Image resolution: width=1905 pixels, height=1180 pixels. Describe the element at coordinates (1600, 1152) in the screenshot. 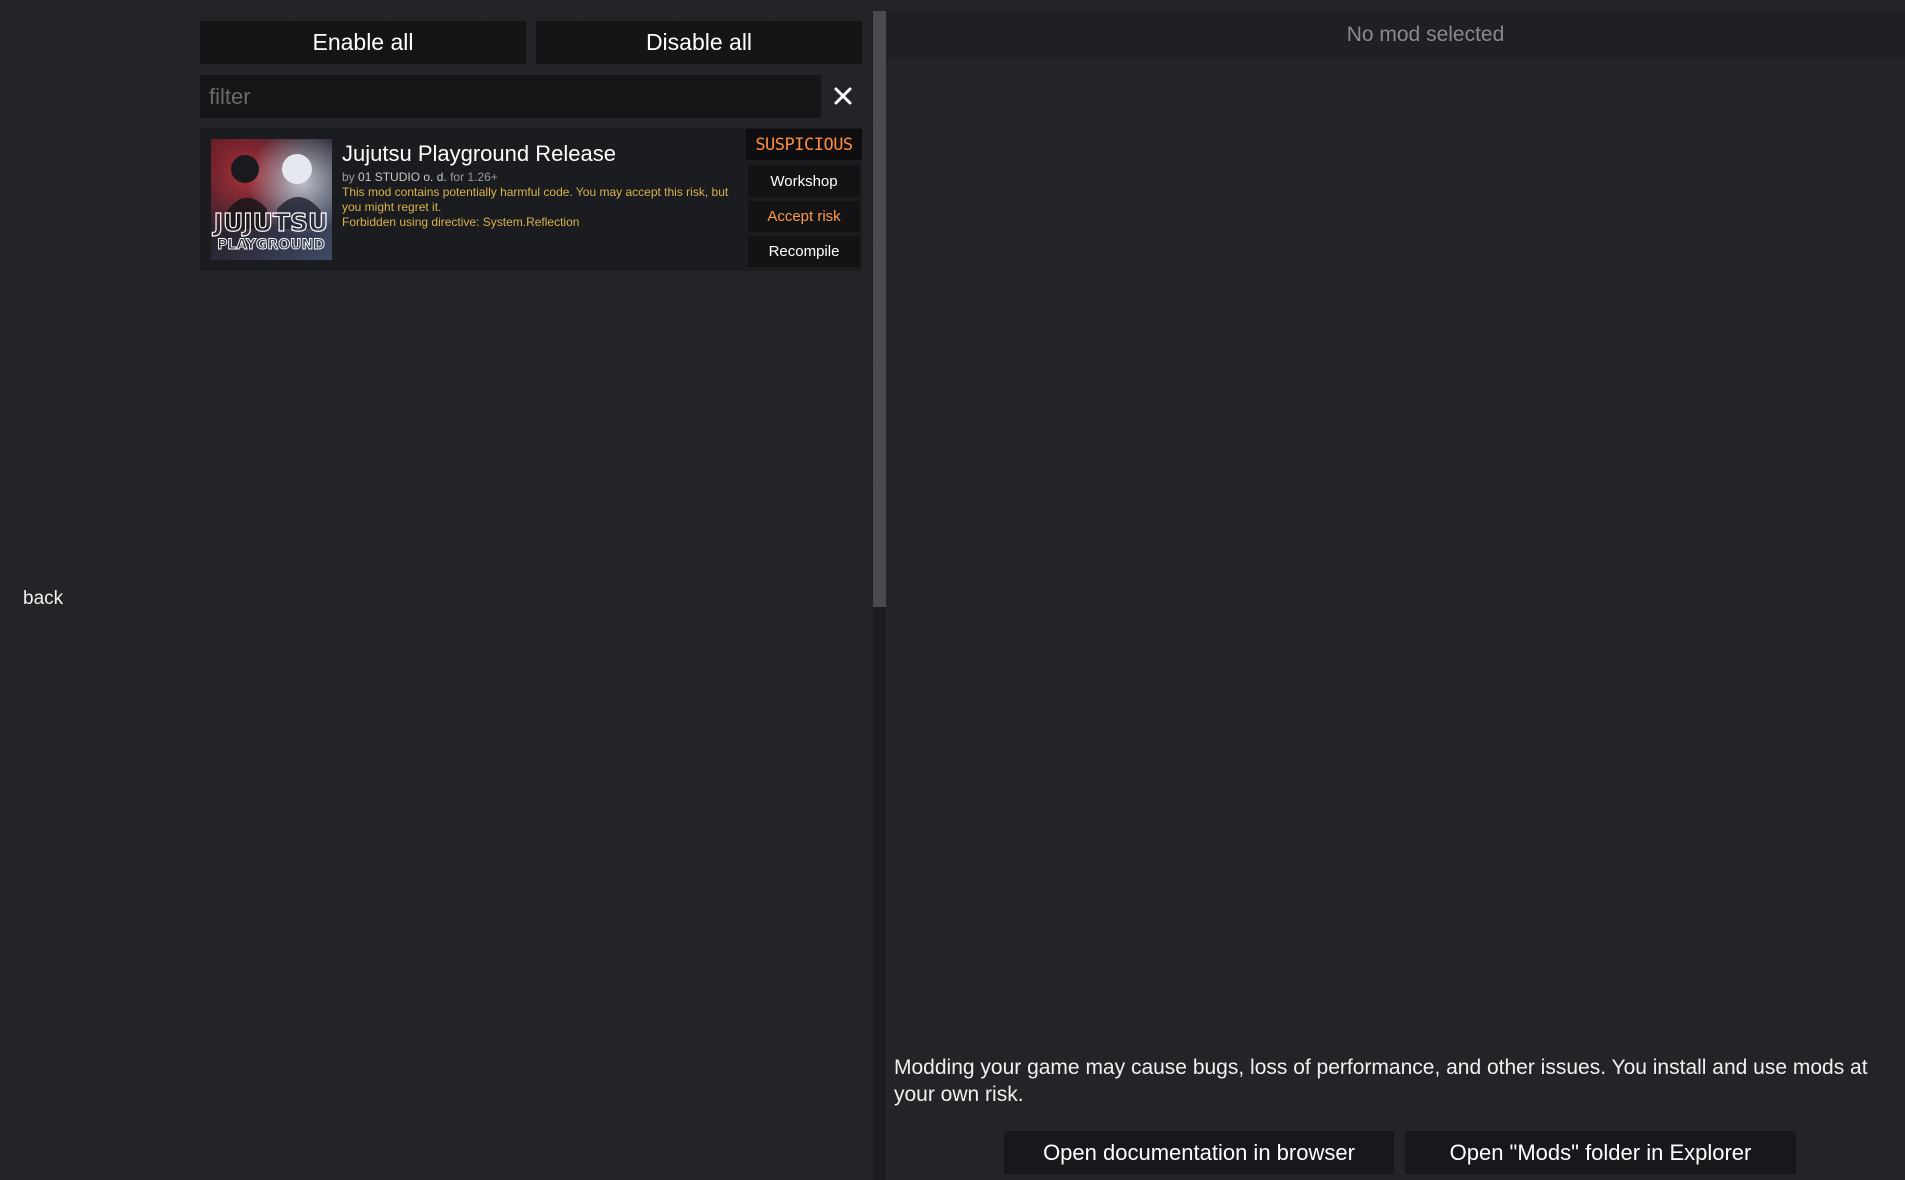

I see `open-mods-folder-button: Open "Mods" folder in Explorer` at that location.